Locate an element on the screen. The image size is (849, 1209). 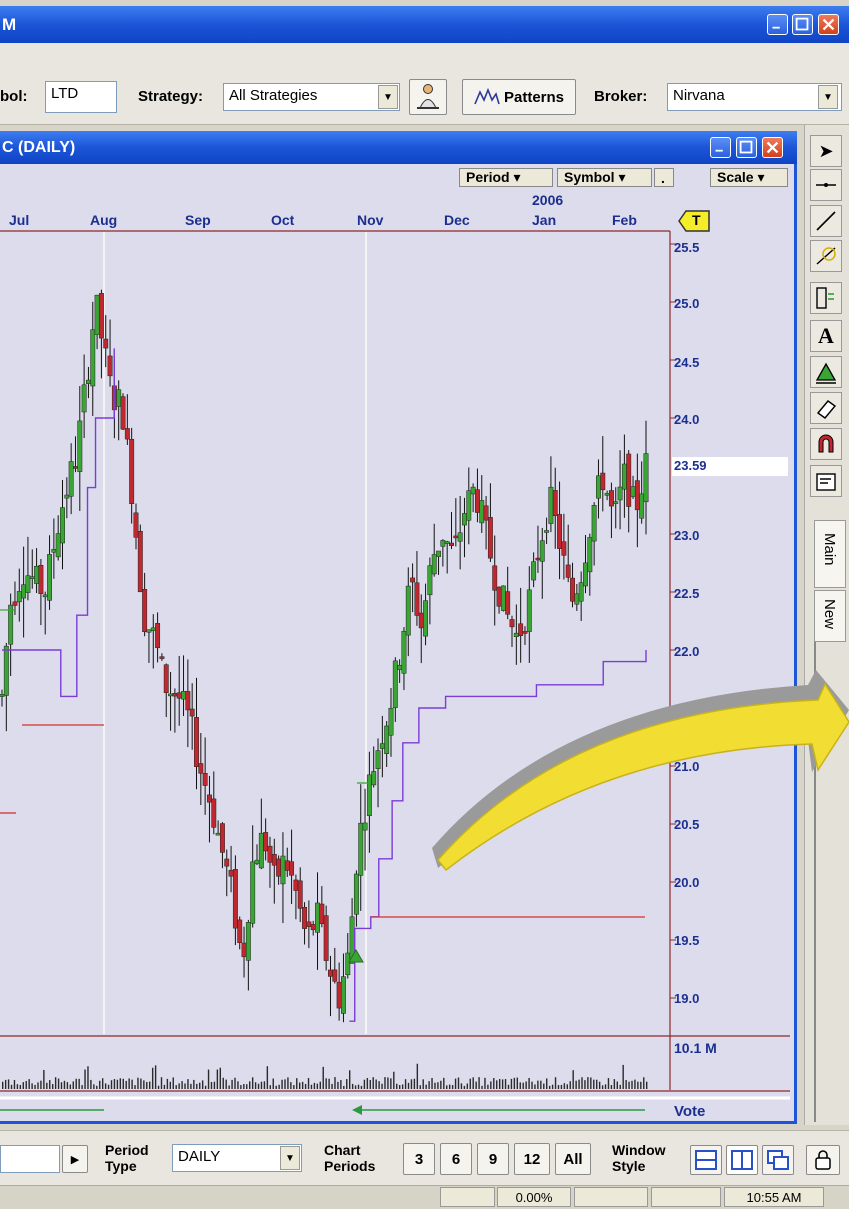
chevron-down-icon: ▼ is located at coordinates (388, 97).